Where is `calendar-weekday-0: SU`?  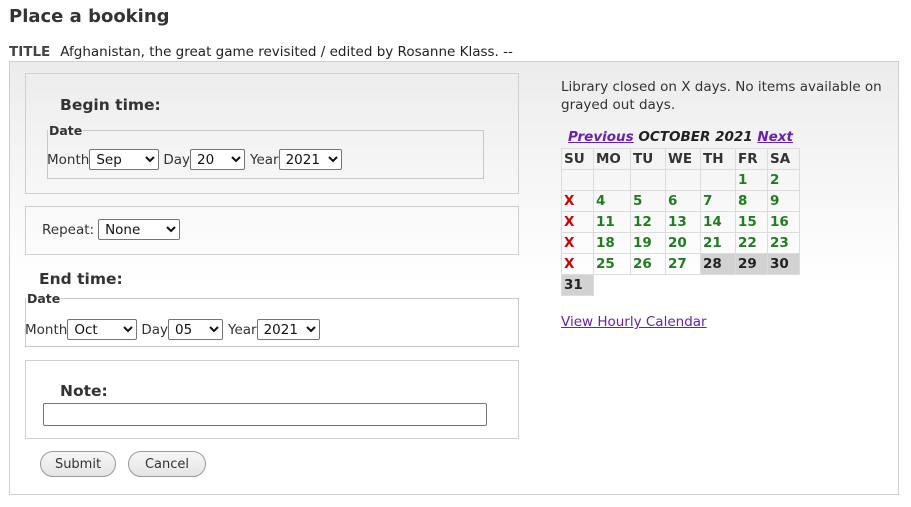 calendar-weekday-0: SU is located at coordinates (577, 158).